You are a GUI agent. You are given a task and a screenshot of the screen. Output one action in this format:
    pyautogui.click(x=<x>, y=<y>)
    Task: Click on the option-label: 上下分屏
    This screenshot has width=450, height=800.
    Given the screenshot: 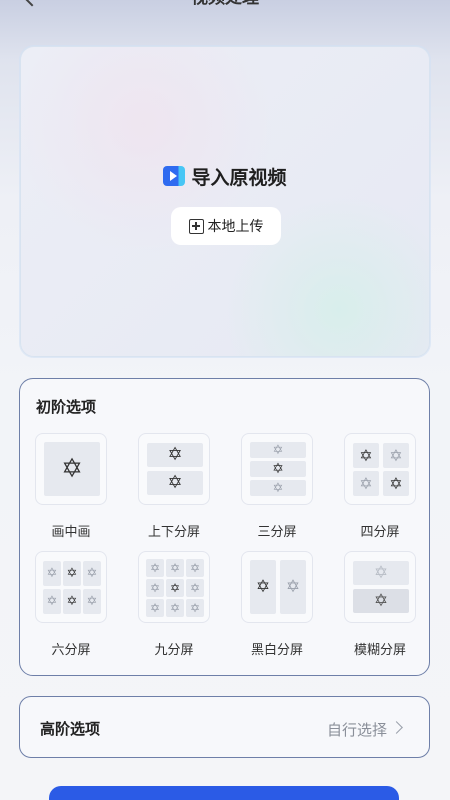 What is the action you would take?
    pyautogui.click(x=173, y=532)
    